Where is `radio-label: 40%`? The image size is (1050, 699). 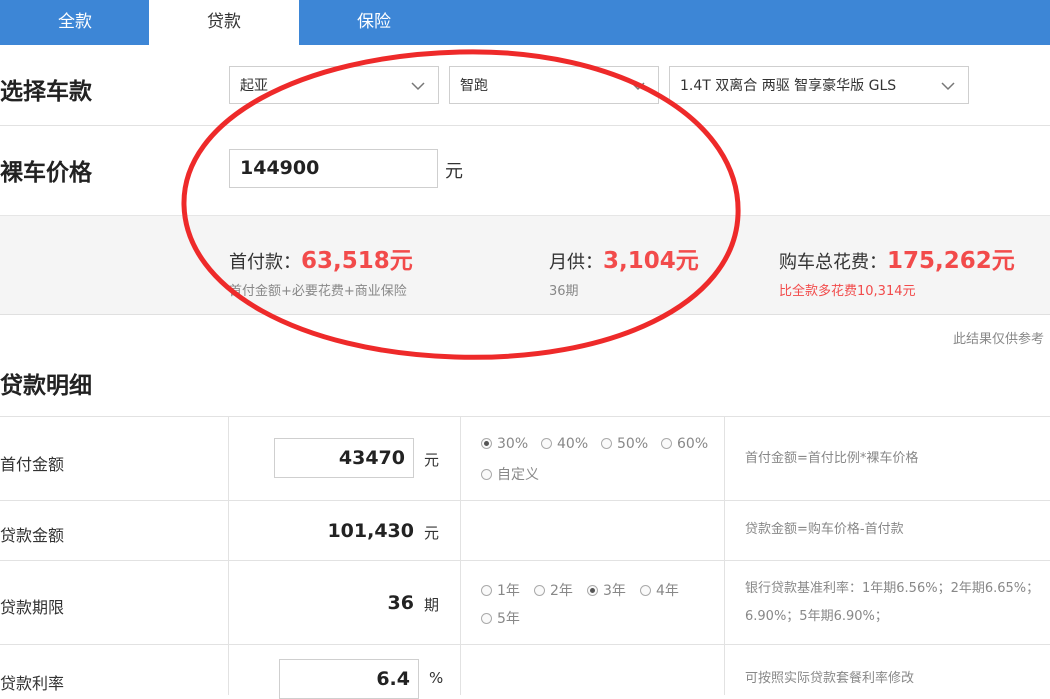
radio-label: 40% is located at coordinates (573, 444).